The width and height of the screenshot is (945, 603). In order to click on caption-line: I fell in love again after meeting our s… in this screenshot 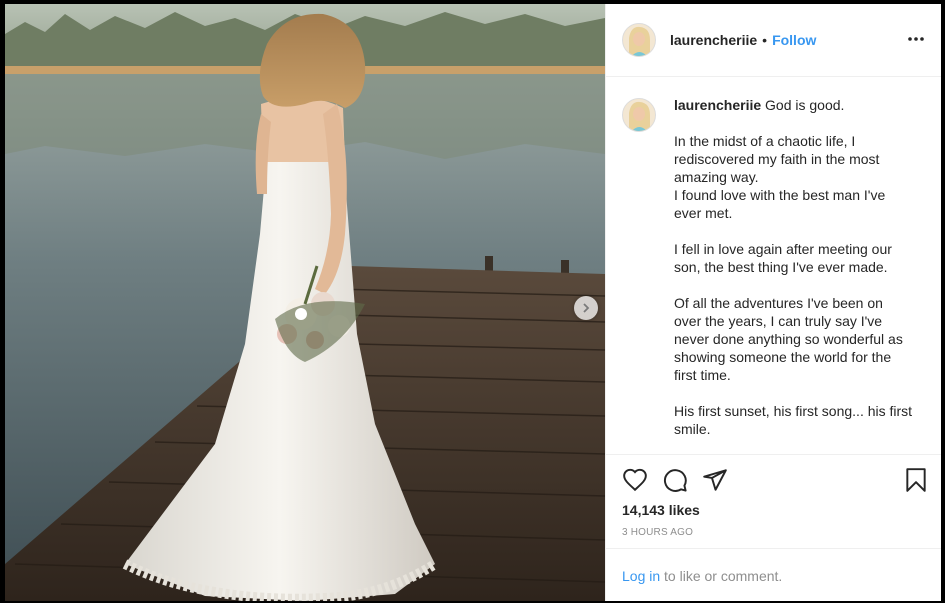, I will do `click(783, 258)`.